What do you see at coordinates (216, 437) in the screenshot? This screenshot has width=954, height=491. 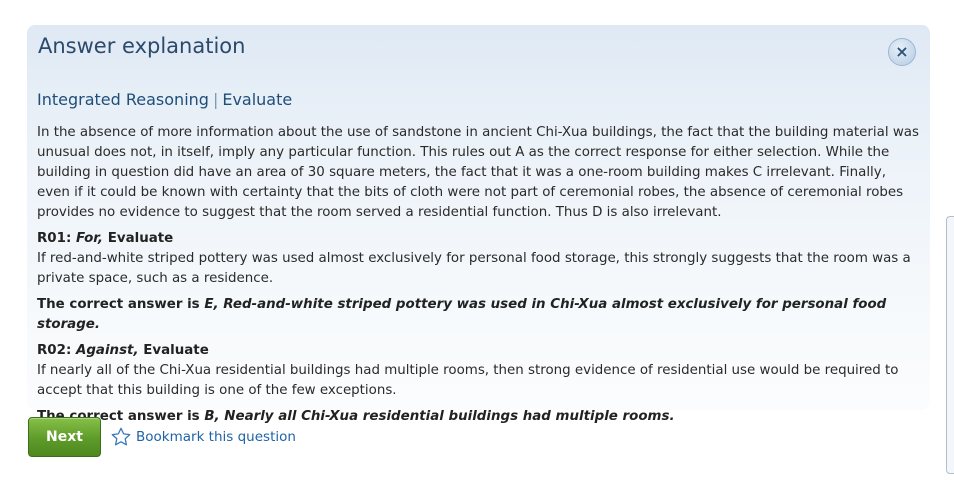 I see `bookmark-label: Bookmark this question` at bounding box center [216, 437].